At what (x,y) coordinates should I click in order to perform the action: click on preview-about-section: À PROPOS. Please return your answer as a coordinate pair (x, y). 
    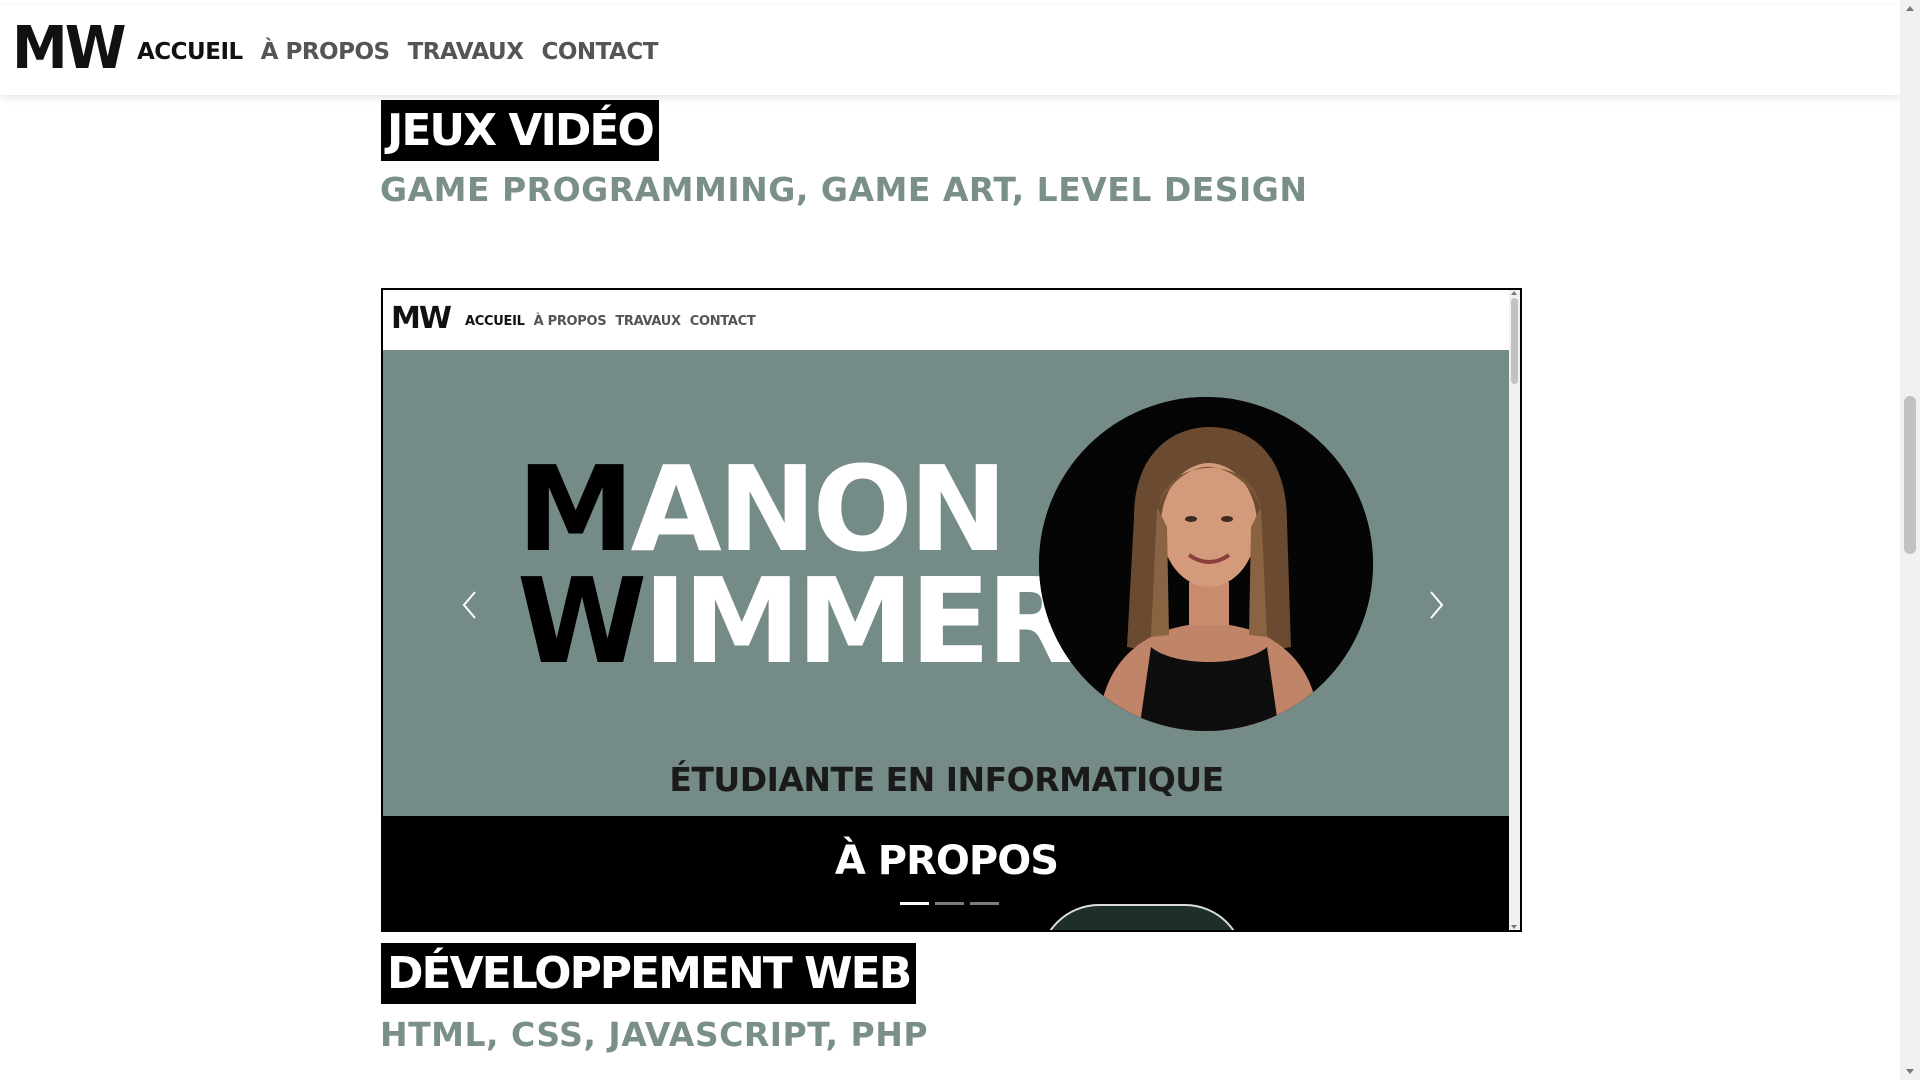
    Looking at the image, I should click on (946, 873).